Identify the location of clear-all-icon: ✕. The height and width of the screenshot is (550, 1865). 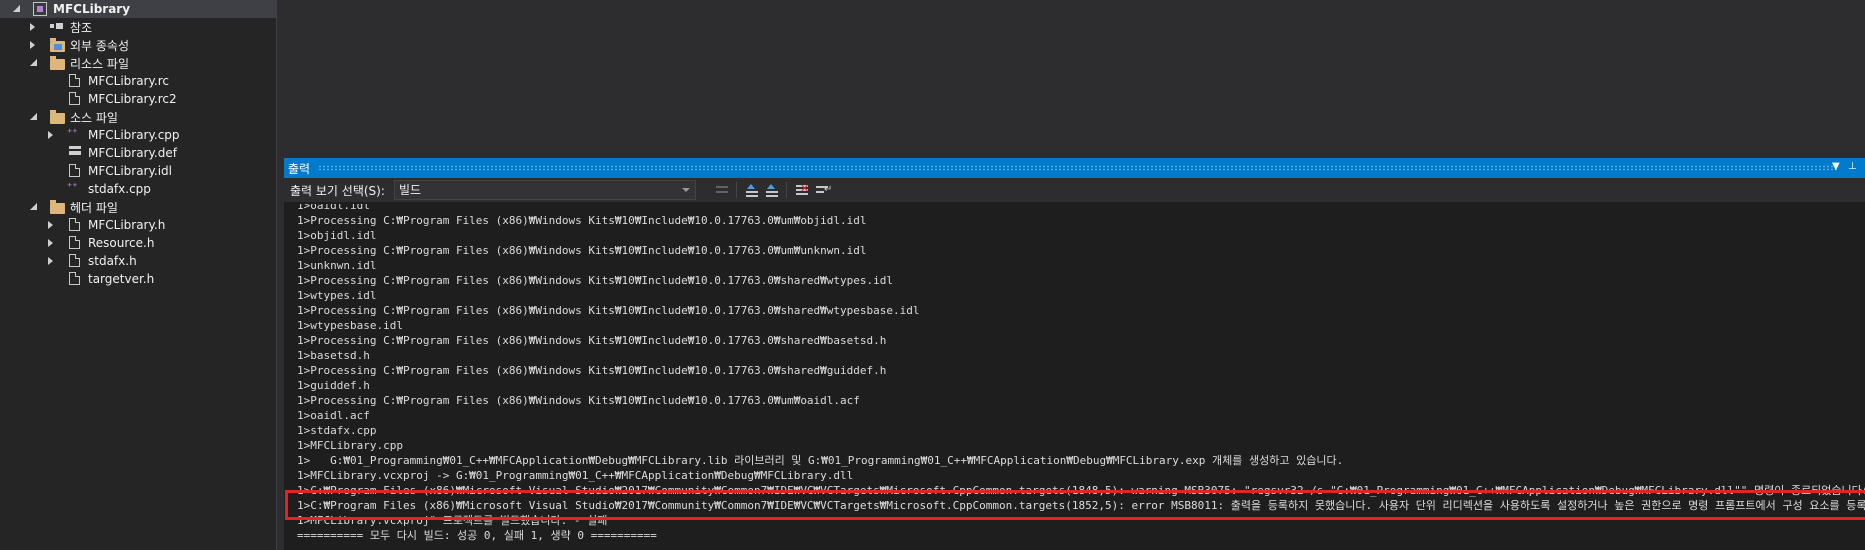
(802, 190).